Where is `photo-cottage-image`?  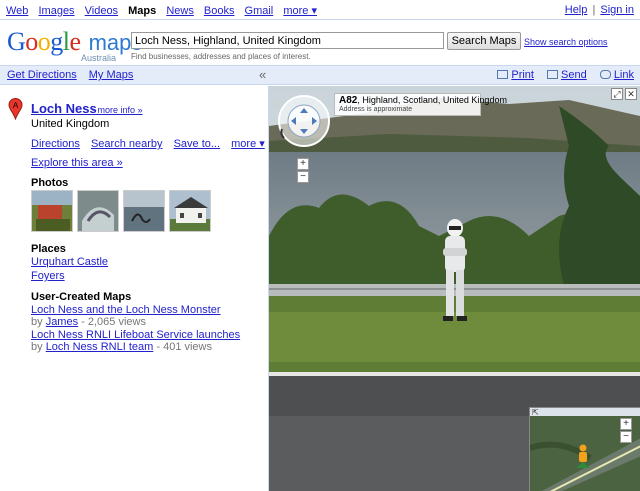
photo-cottage-image is located at coordinates (52, 211).